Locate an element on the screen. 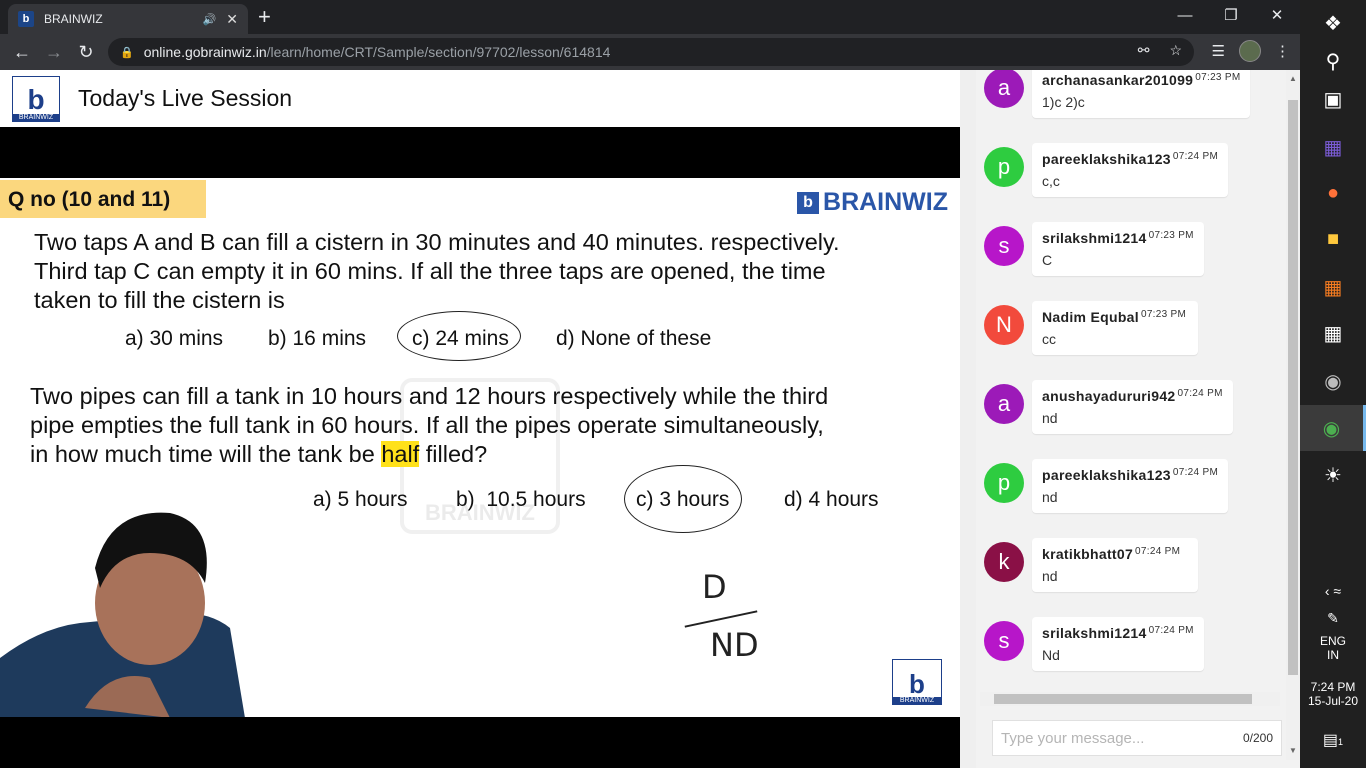  scroll-up-icon: ▲ is located at coordinates (1293, 78).